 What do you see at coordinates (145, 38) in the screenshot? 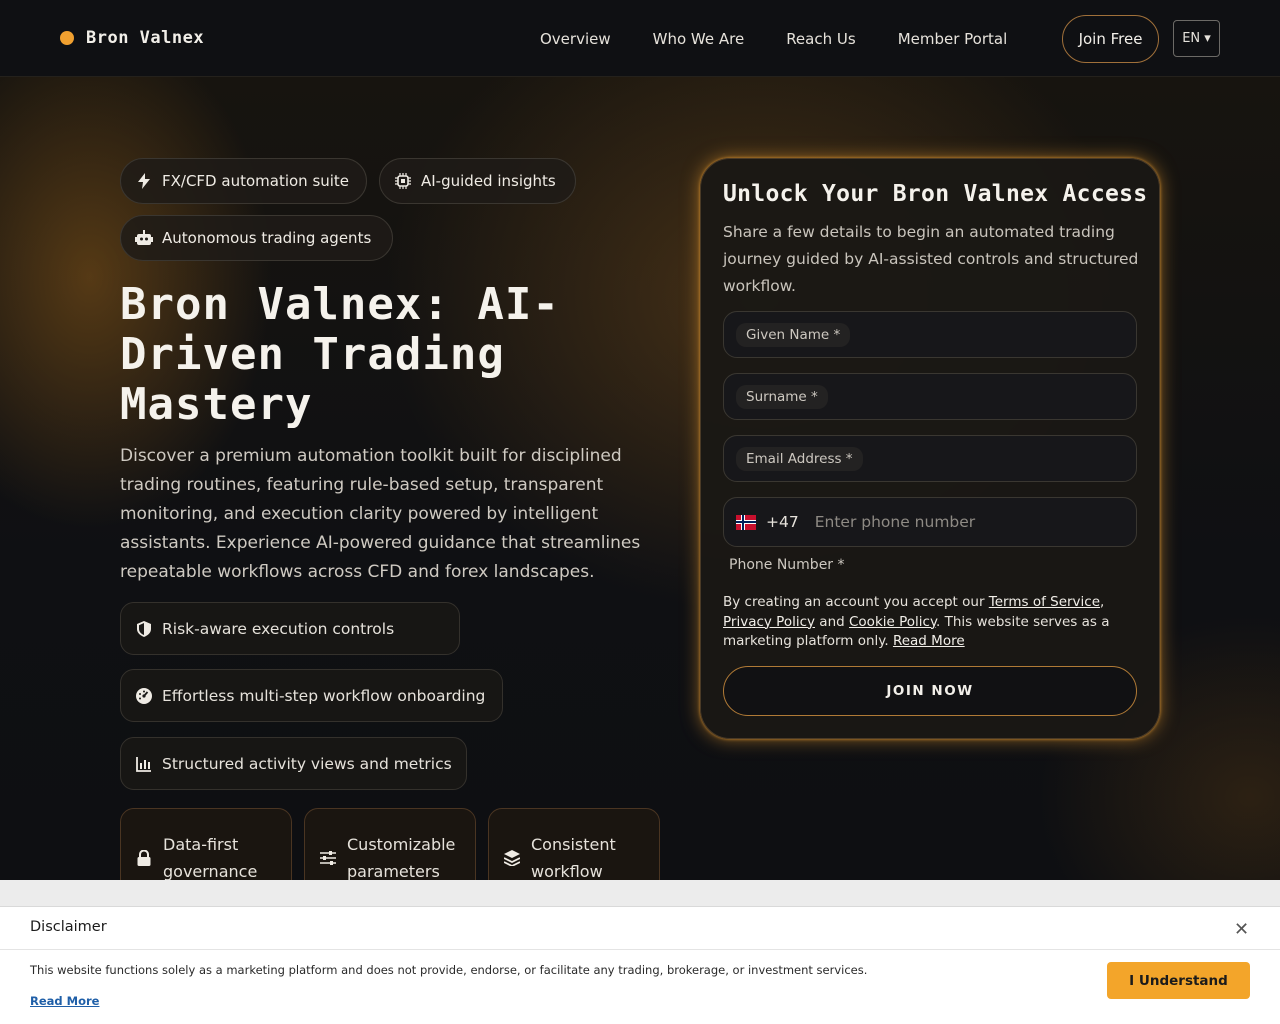
I see `brand-name: Bron Valnex` at bounding box center [145, 38].